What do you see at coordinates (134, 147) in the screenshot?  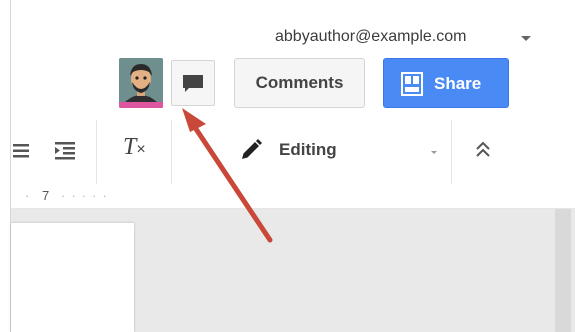 I see `clear-formatting-icon: T×` at bounding box center [134, 147].